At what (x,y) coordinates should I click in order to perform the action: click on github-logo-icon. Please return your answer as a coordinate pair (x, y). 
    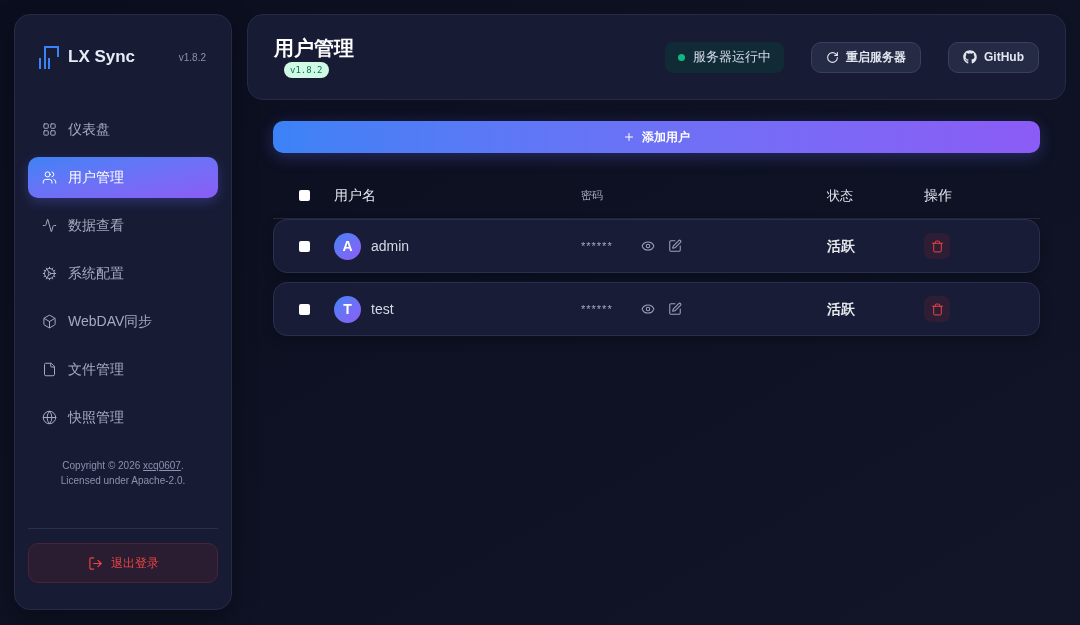
    Looking at the image, I should click on (970, 57).